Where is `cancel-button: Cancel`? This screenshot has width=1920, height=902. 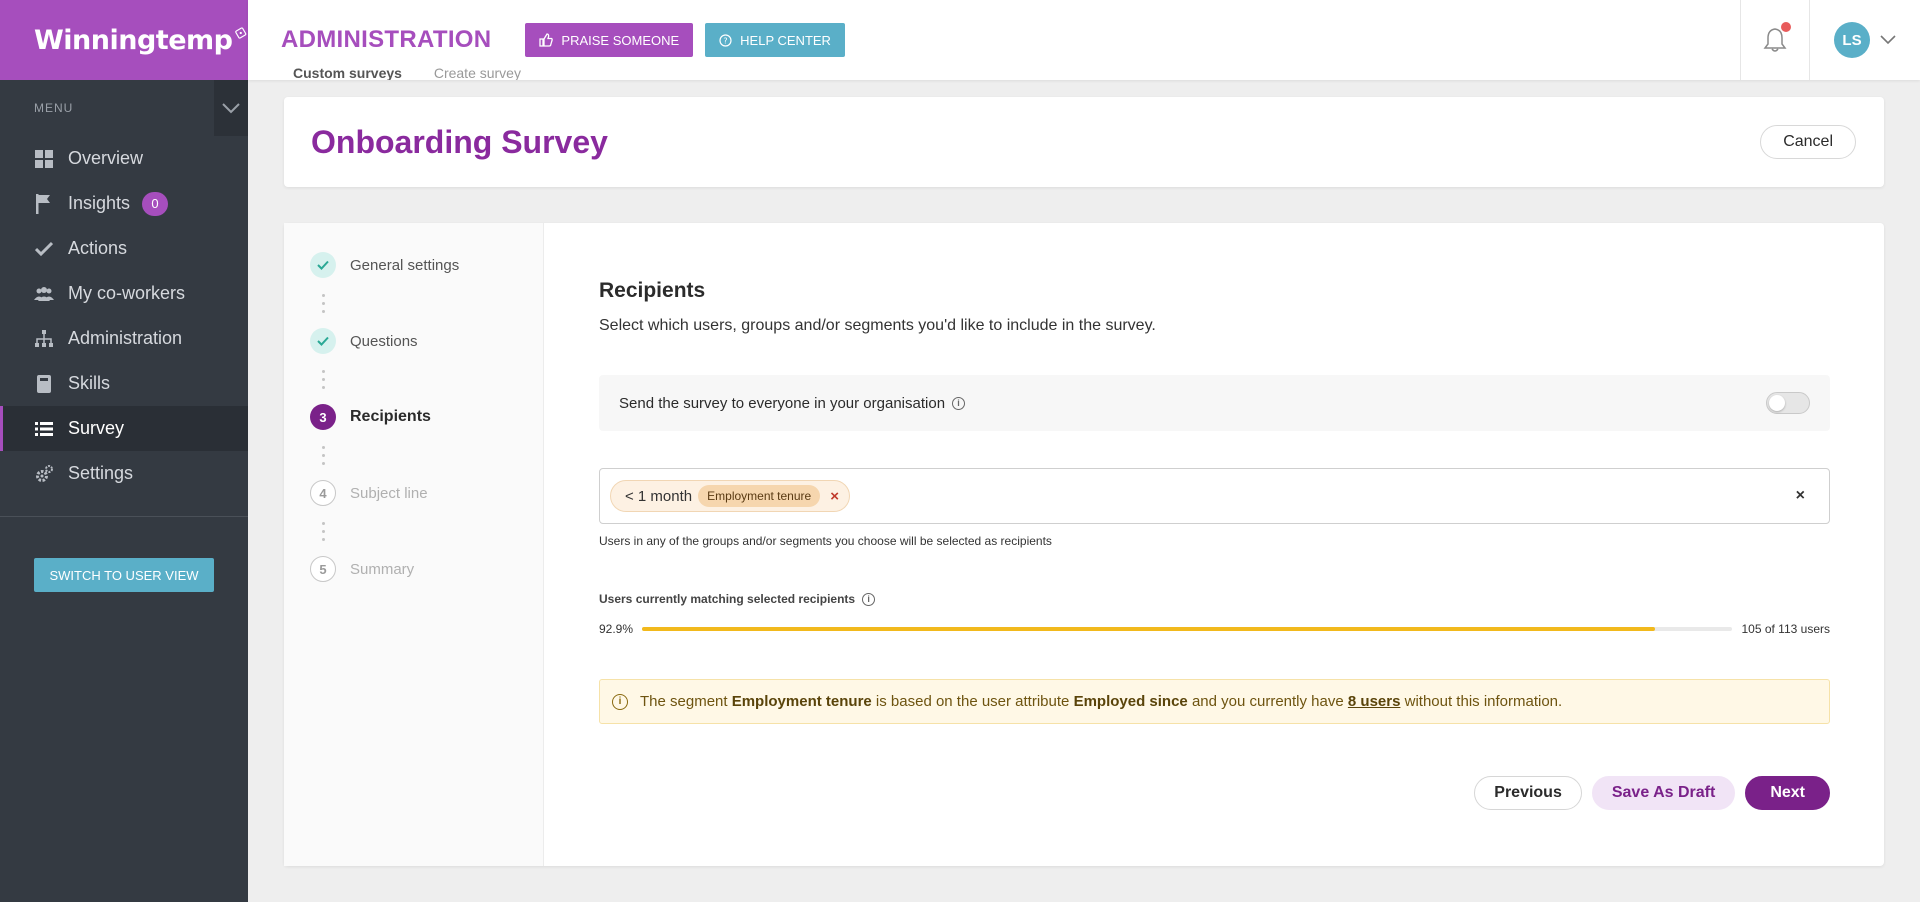 cancel-button: Cancel is located at coordinates (1808, 142).